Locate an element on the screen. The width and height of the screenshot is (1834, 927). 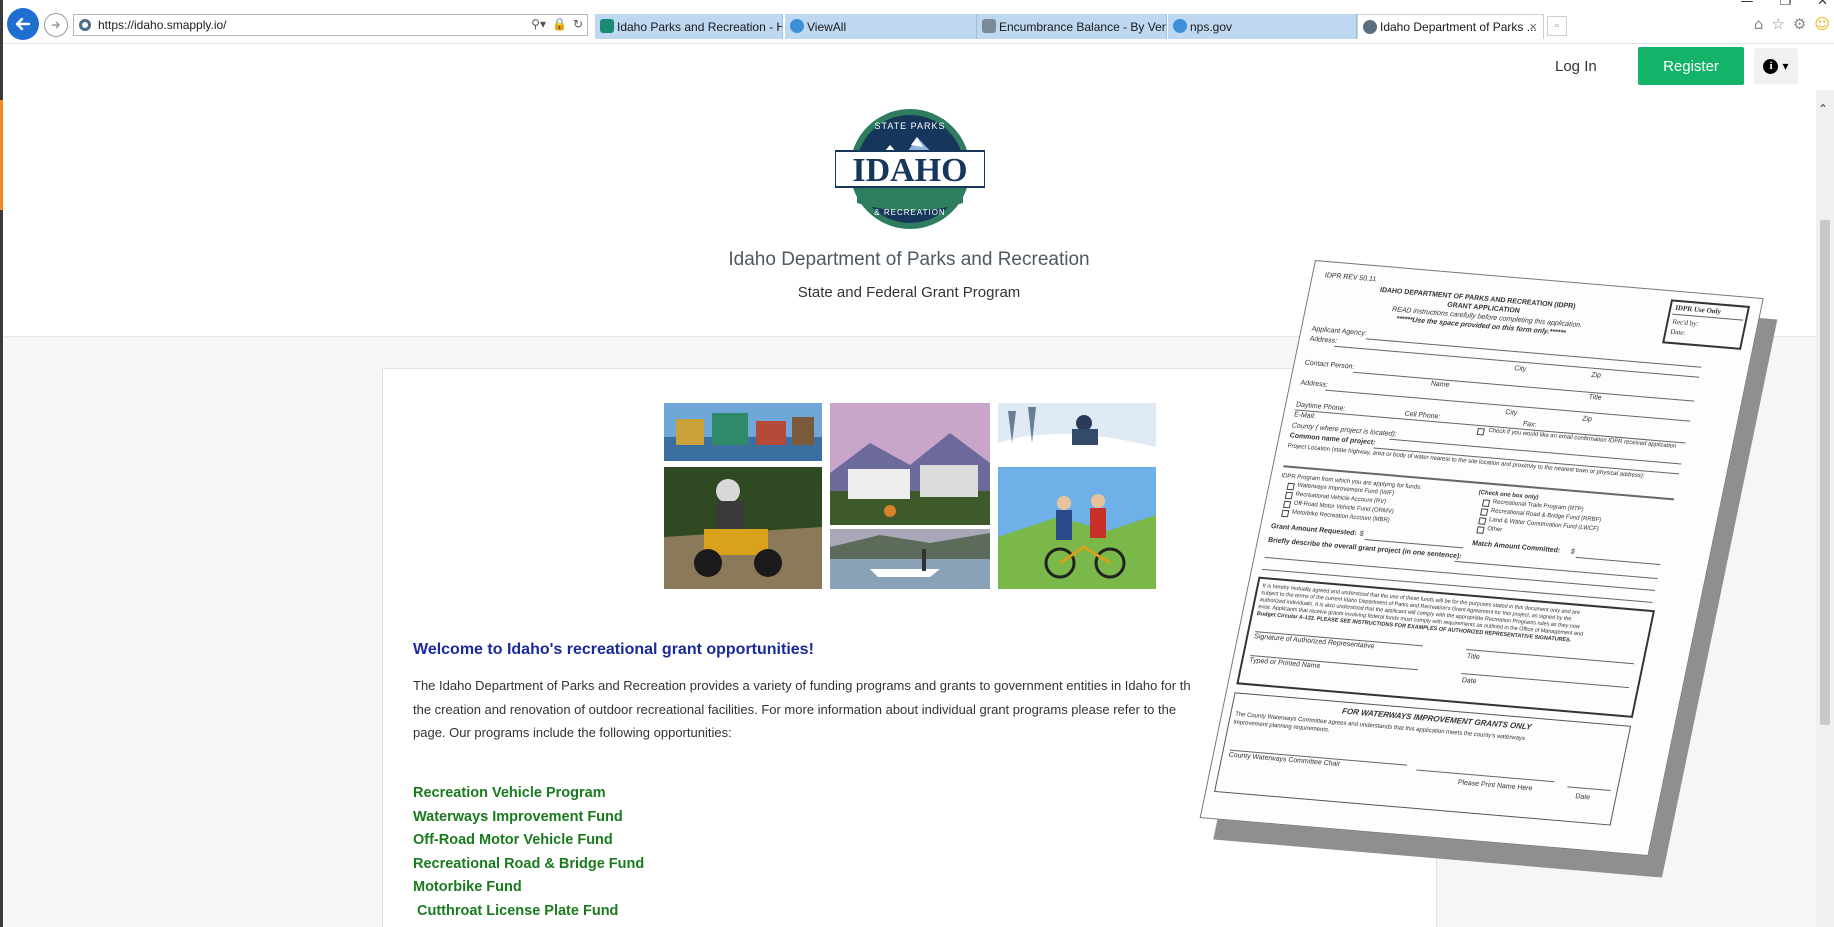
gear-icon: ⚙ is located at coordinates (1799, 24).